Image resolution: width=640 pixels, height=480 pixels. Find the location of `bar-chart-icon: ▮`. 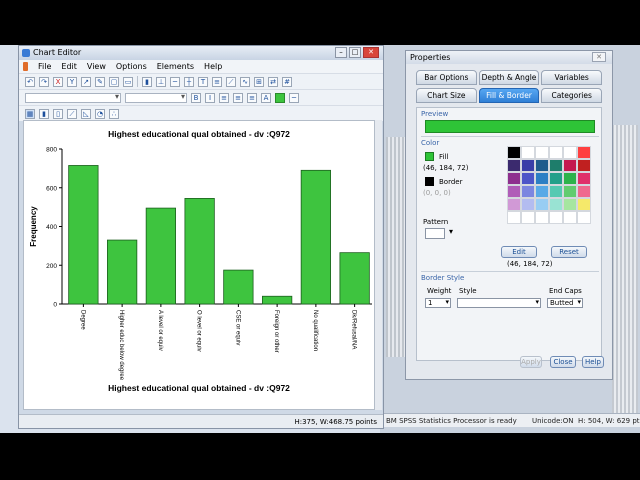

bar-chart-icon: ▮ is located at coordinates (147, 81).